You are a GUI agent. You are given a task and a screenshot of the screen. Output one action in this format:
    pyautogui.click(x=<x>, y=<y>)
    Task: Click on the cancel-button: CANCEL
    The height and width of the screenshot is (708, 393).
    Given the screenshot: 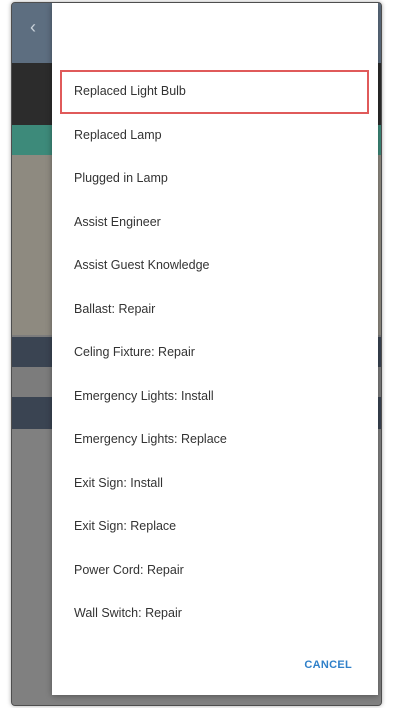 What is the action you would take?
    pyautogui.click(x=328, y=665)
    